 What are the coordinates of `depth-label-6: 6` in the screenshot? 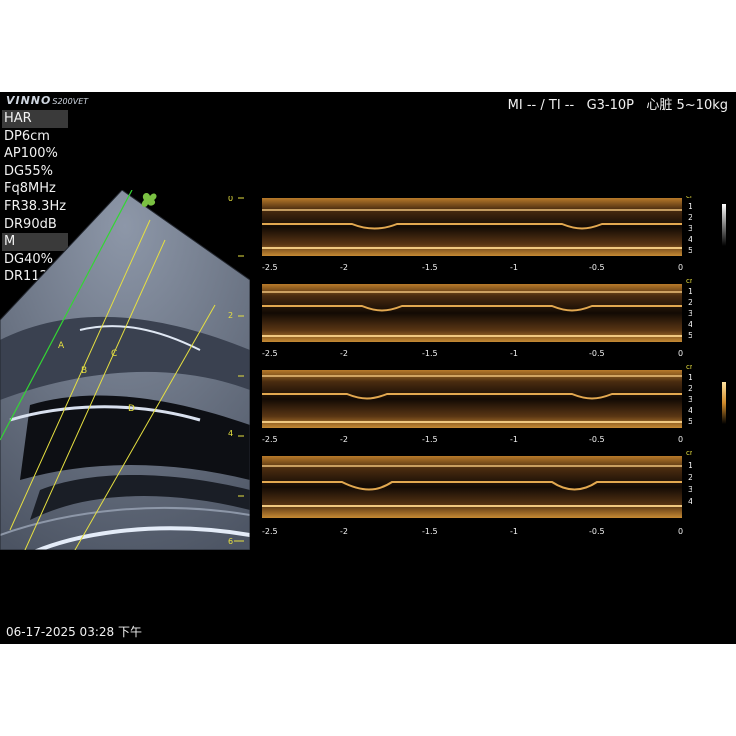 It's located at (230, 541).